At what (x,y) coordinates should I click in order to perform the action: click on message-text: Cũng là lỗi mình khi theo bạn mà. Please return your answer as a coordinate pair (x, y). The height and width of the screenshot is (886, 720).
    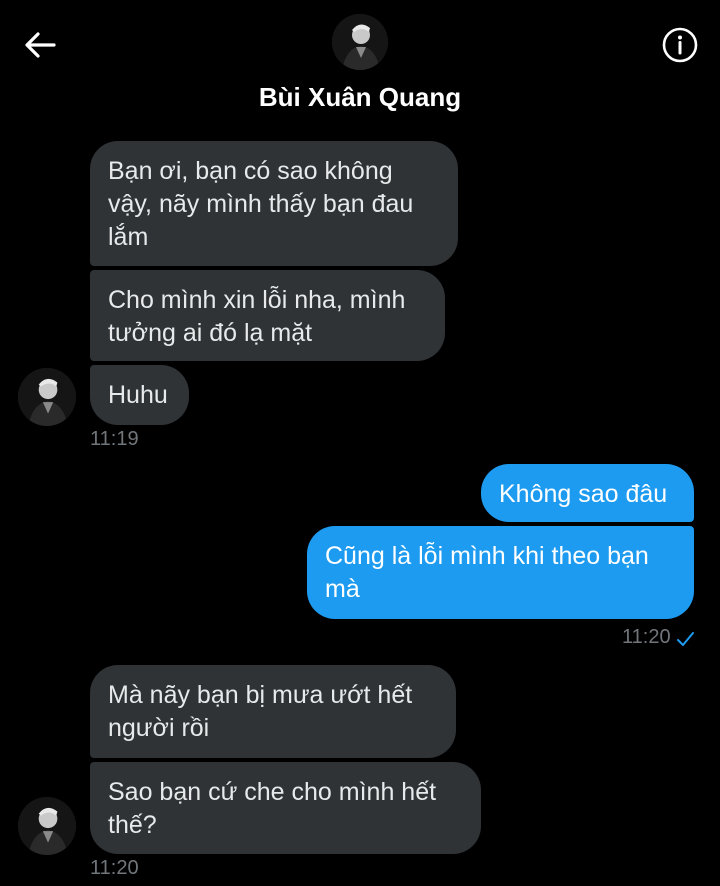
    Looking at the image, I should click on (487, 572).